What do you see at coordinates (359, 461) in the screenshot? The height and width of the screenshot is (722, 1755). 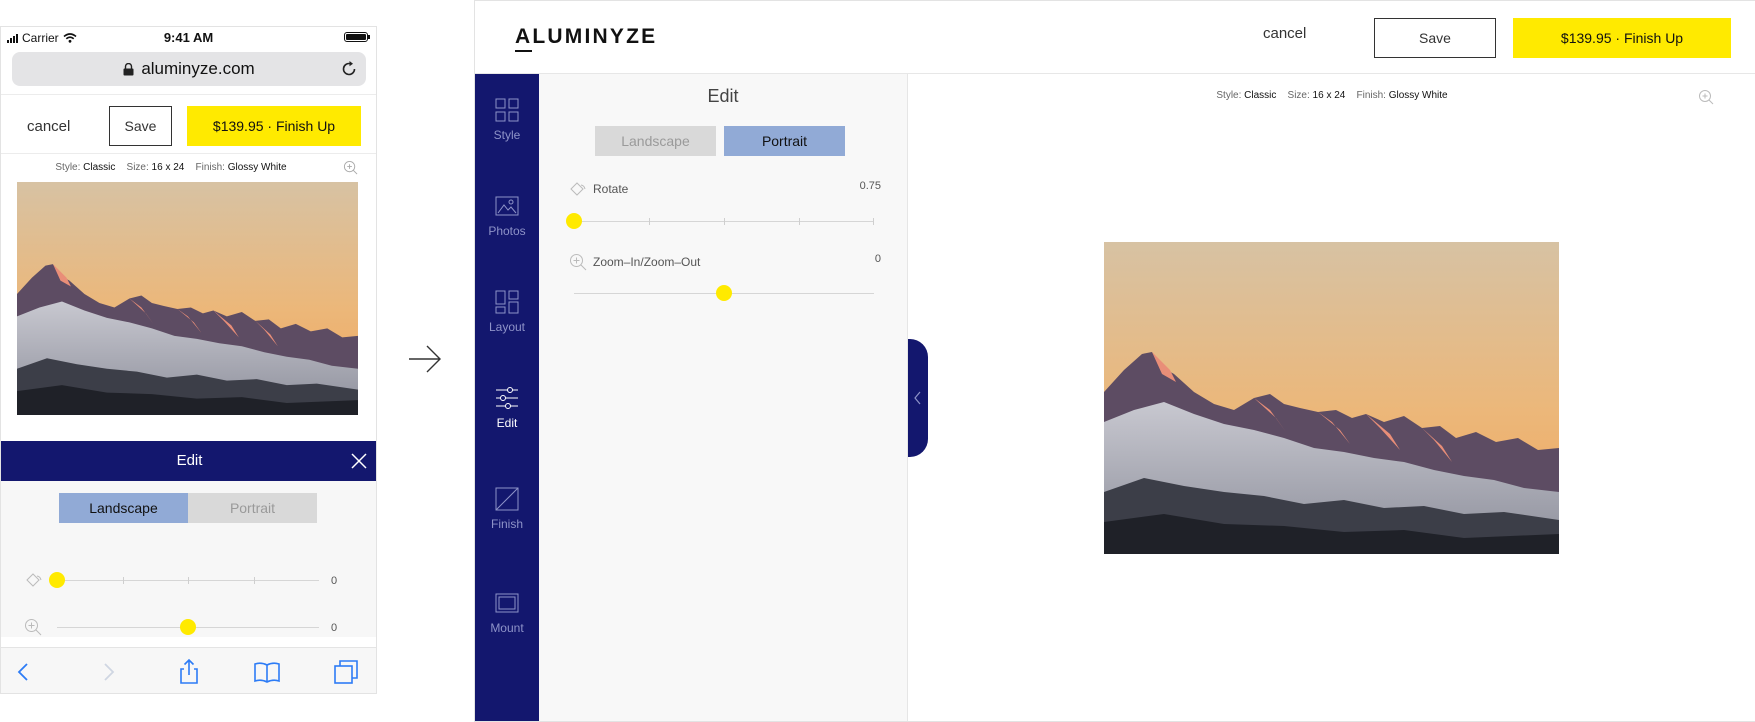 I see `close-icon` at bounding box center [359, 461].